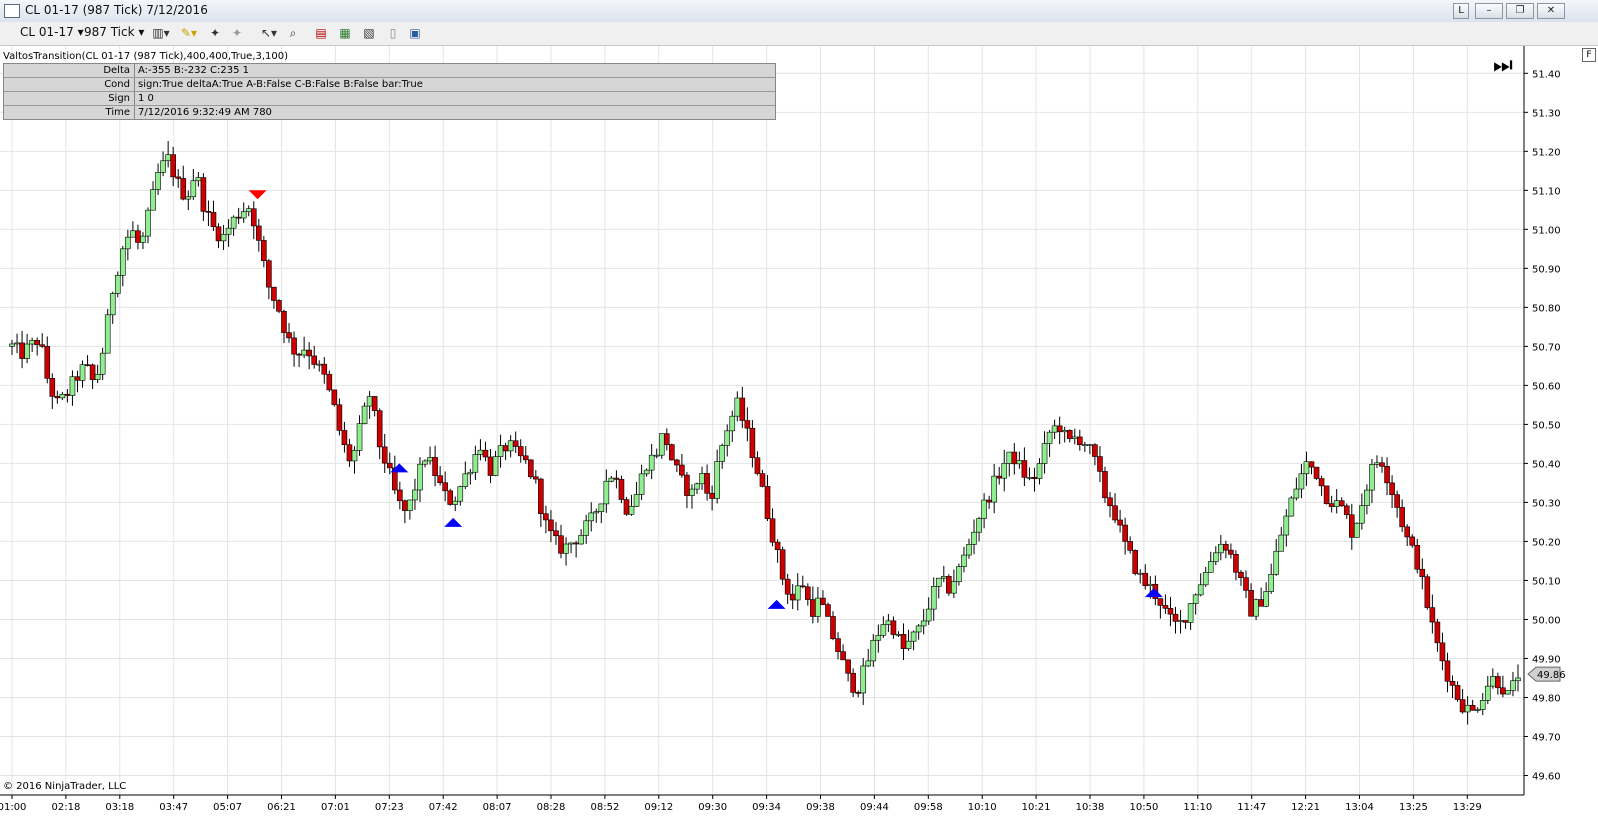  I want to click on y-tick-label: 49.80, so click(1546, 698).